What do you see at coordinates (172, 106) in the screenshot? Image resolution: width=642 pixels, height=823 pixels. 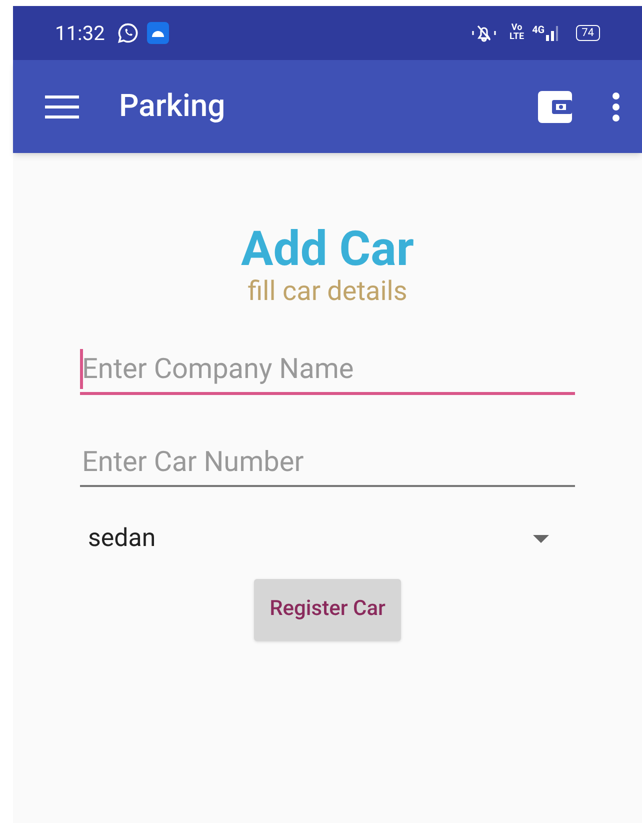 I see `toolbar-title: Parking` at bounding box center [172, 106].